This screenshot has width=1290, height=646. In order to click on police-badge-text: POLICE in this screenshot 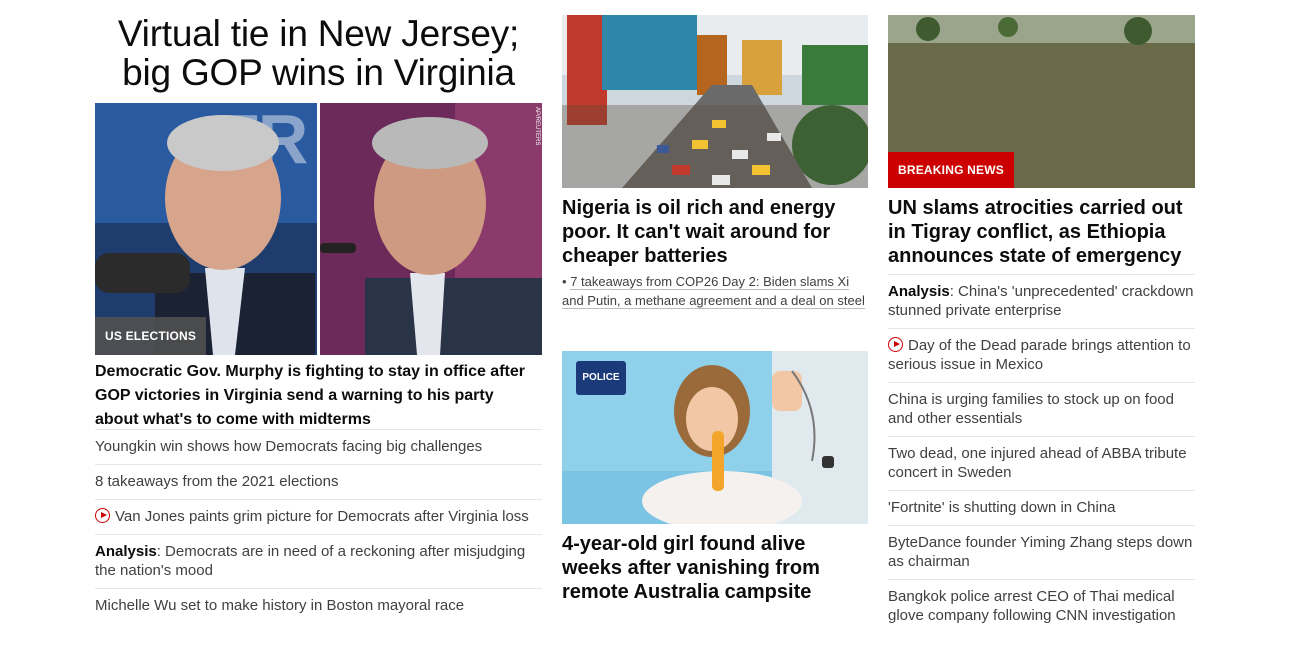, I will do `click(601, 377)`.